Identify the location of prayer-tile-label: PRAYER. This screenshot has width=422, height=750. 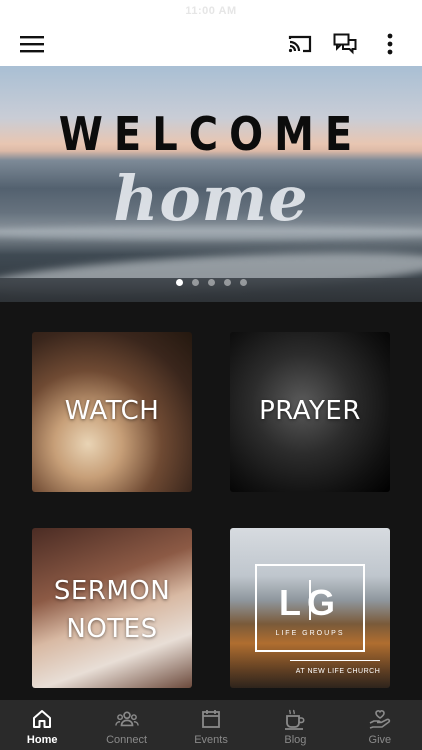
(310, 411).